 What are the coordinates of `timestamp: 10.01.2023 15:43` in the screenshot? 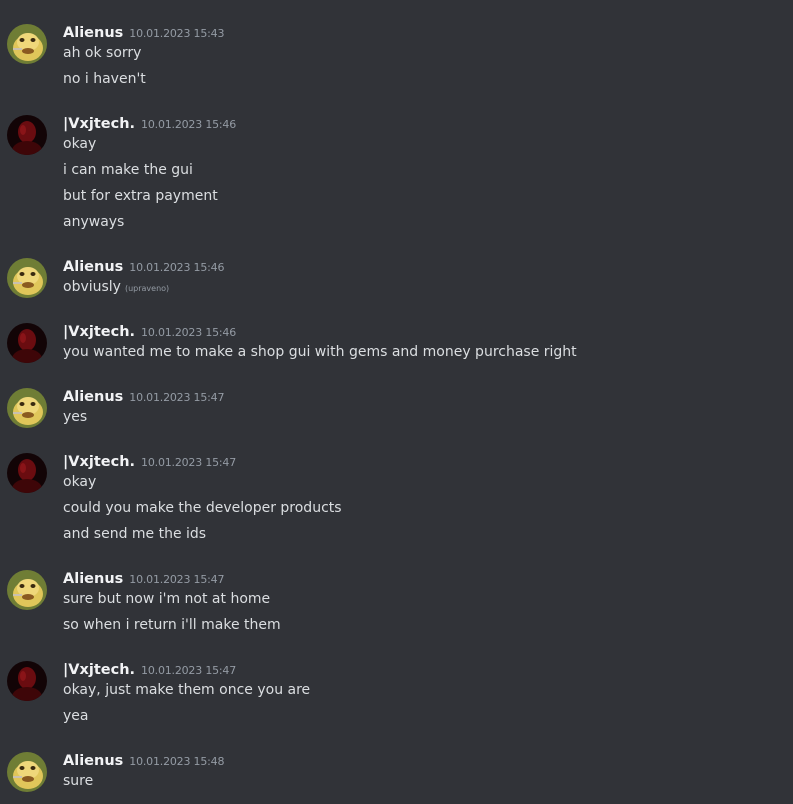 It's located at (177, 33).